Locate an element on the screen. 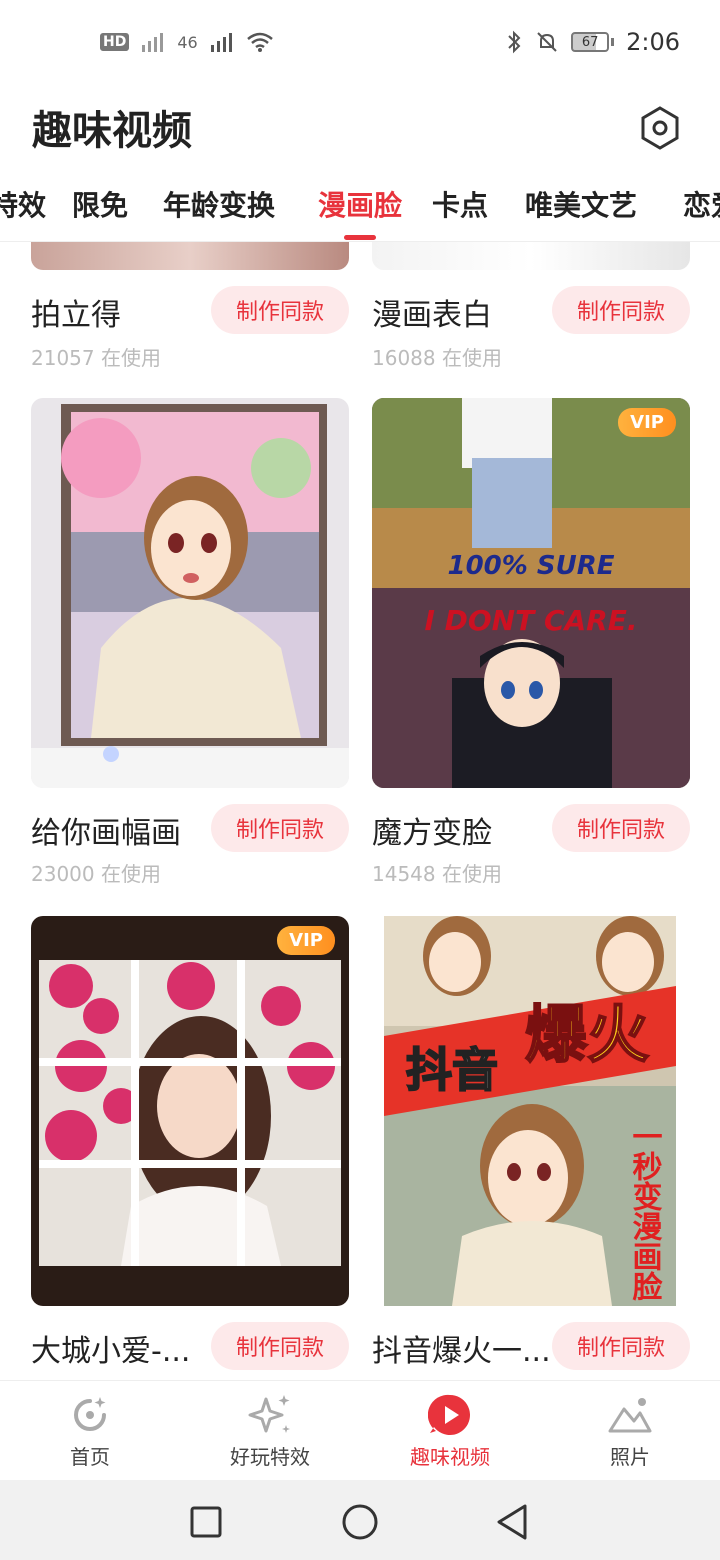 The width and height of the screenshot is (720, 1560). back-button is located at coordinates (512, 1522).